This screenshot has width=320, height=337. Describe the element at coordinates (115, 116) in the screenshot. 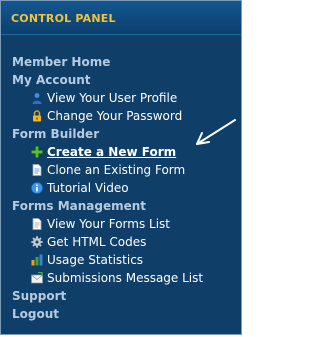

I see `nav-label: Change Your Password` at that location.